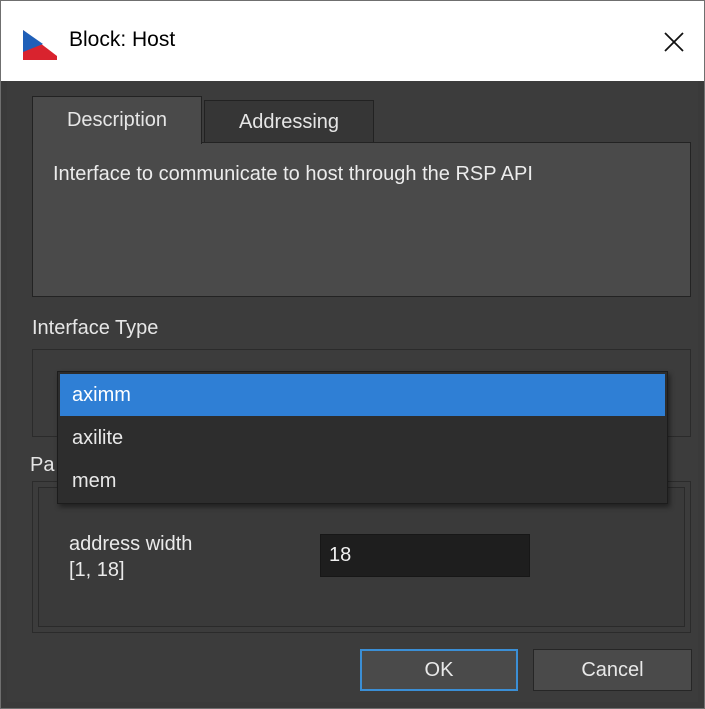  I want to click on close-button, so click(674, 42).